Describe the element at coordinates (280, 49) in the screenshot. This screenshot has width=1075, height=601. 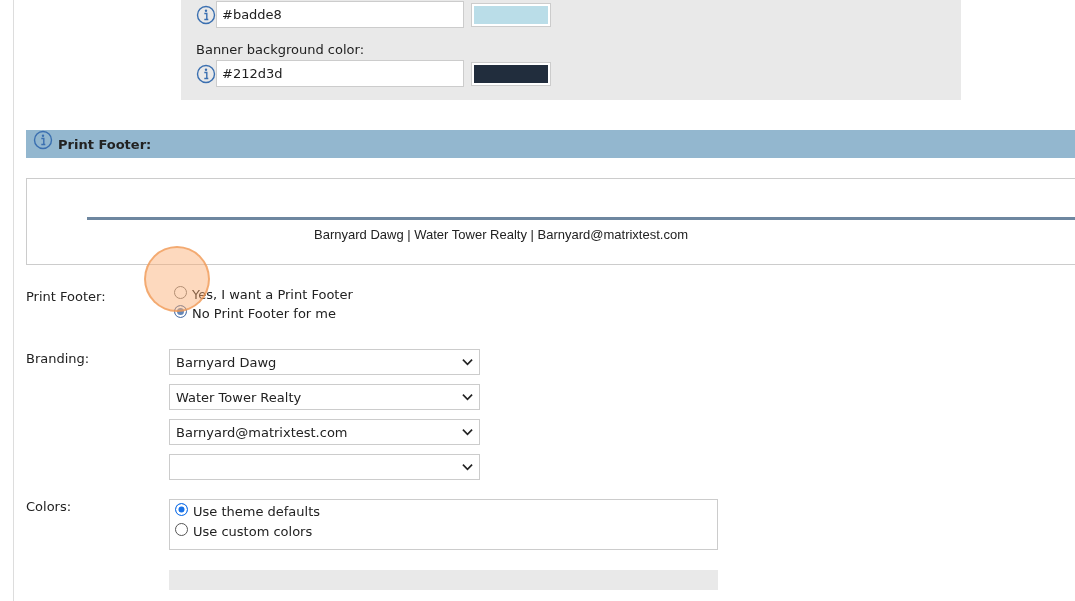
I see `field-label: Banner background color:` at that location.